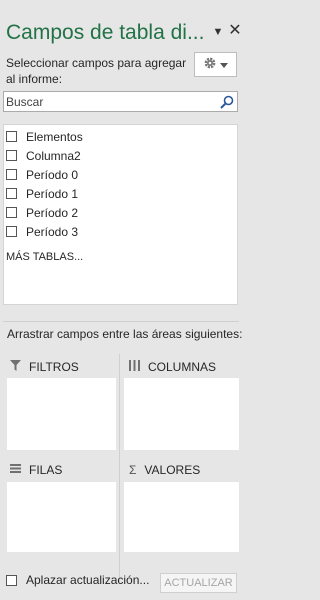 The height and width of the screenshot is (600, 320). I want to click on search-box, so click(120, 101).